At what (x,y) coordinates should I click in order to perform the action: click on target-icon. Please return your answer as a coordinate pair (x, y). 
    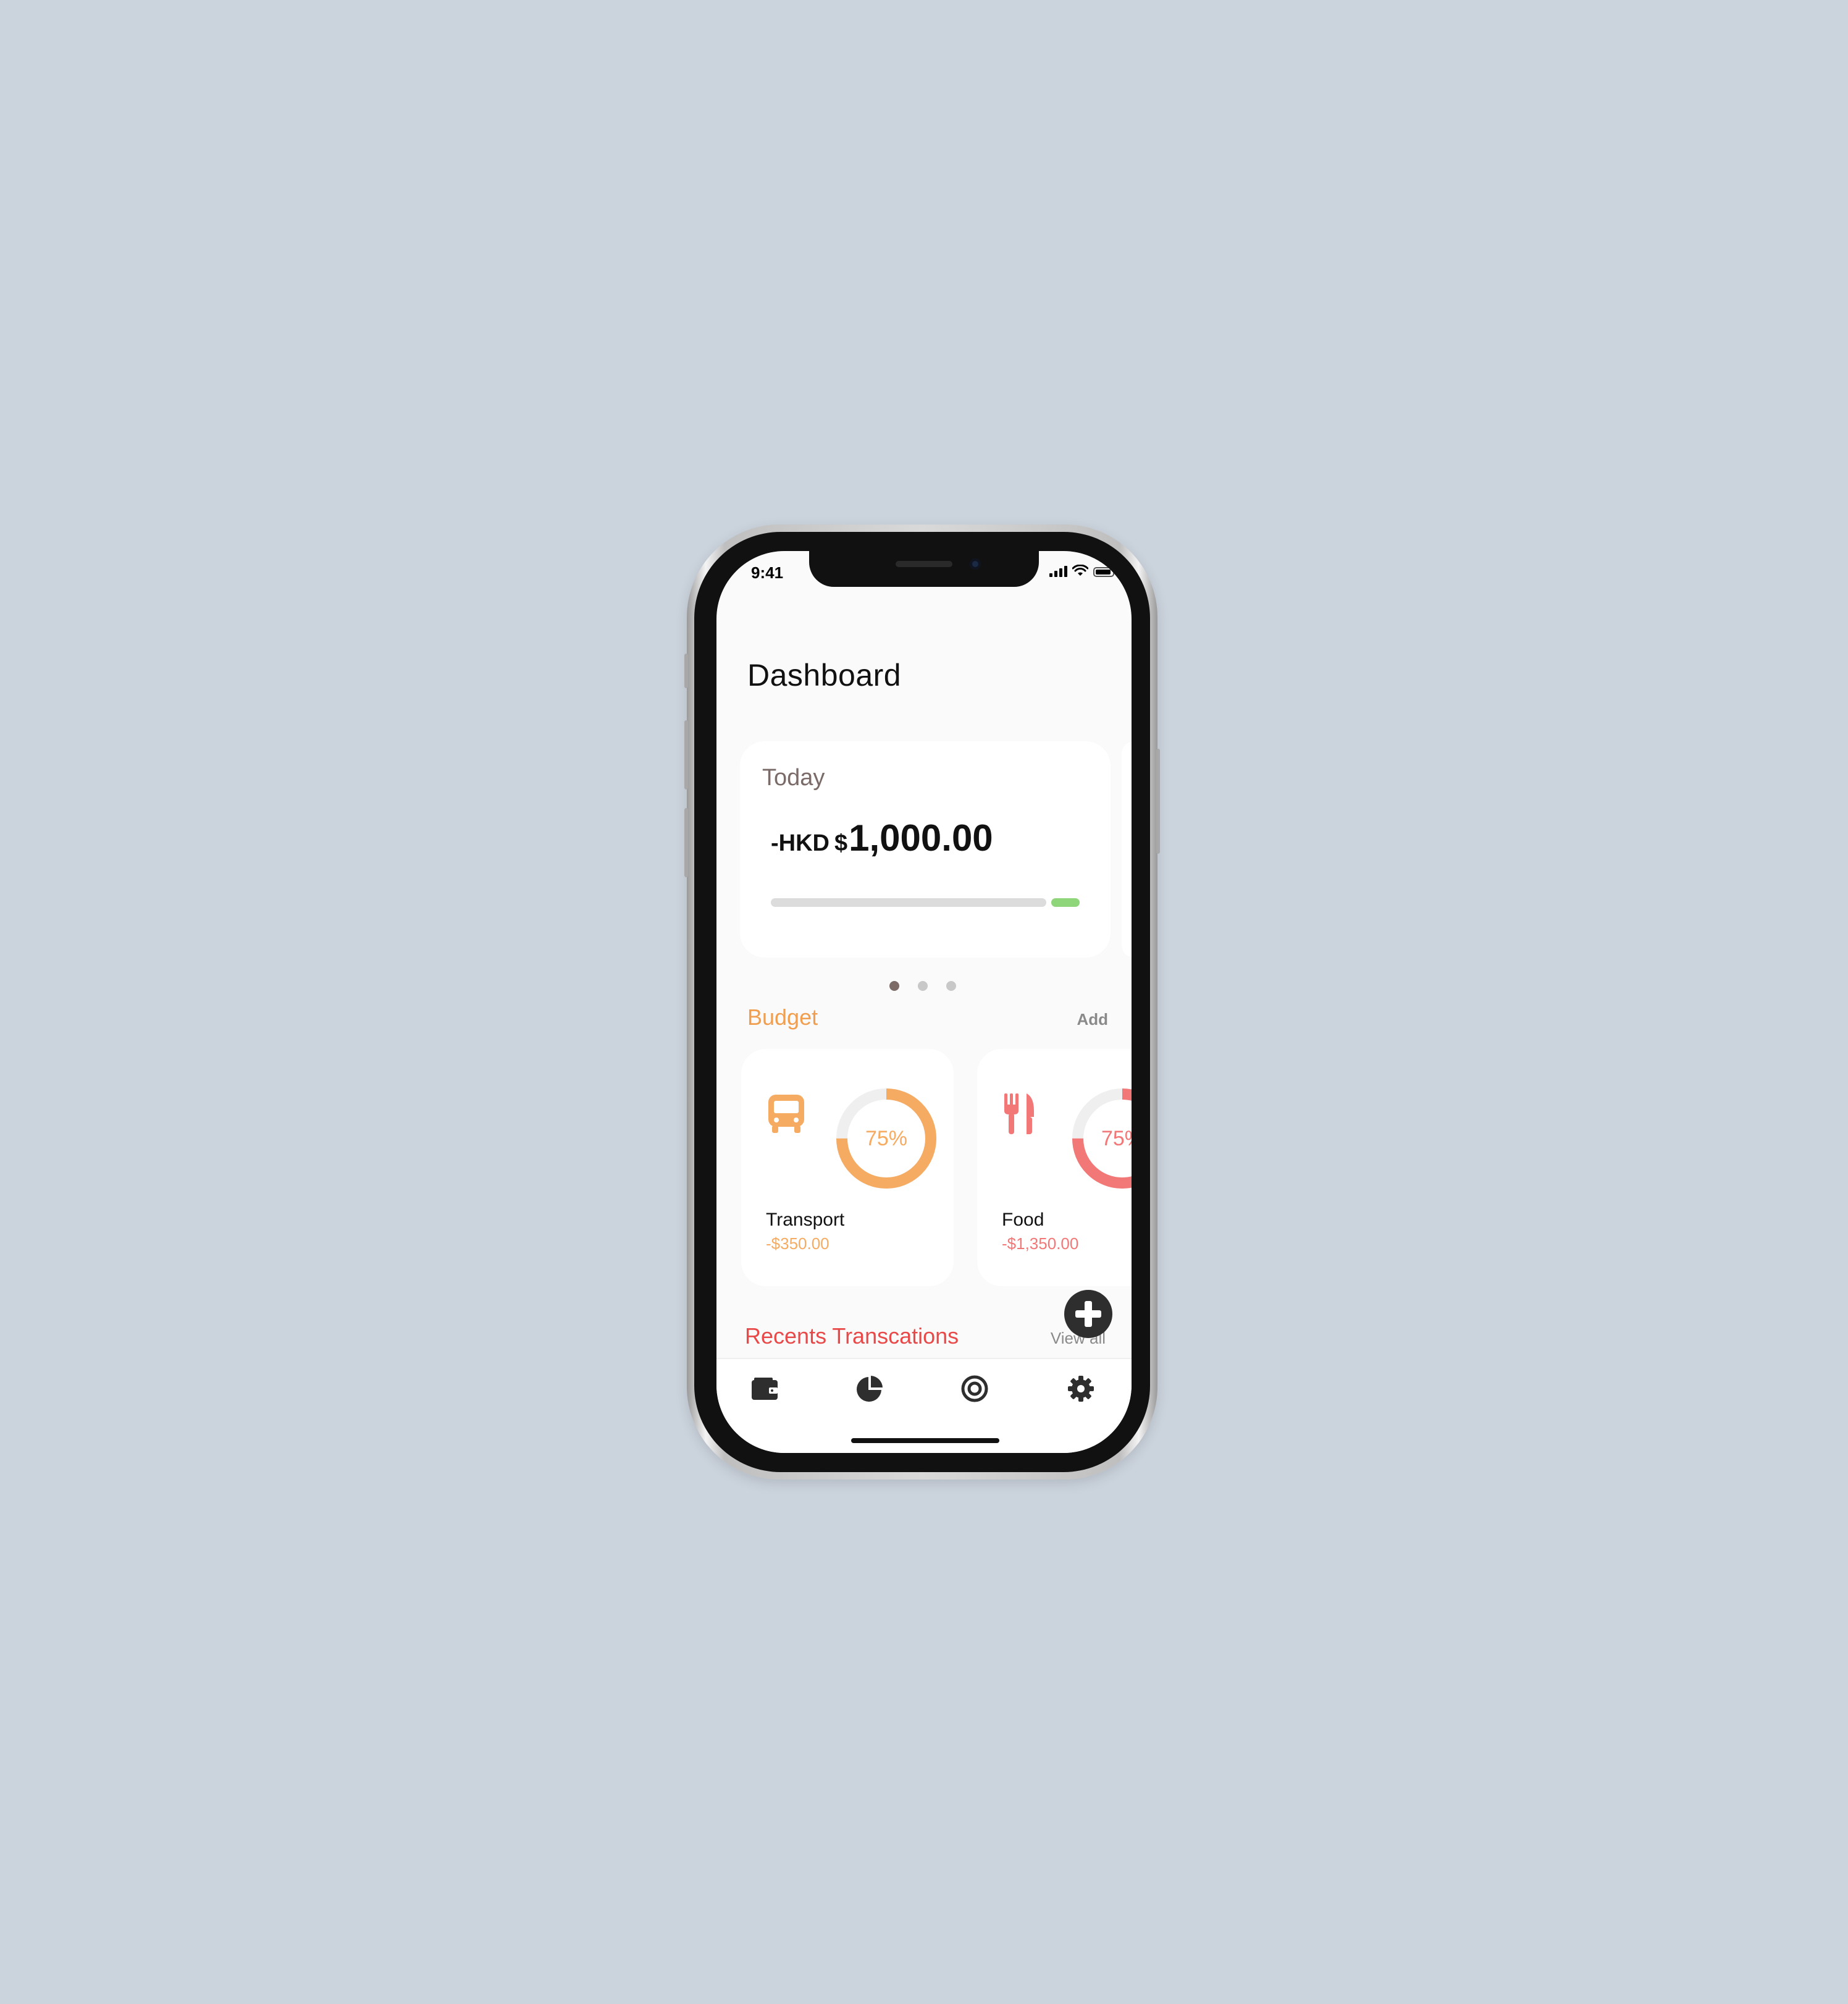
    Looking at the image, I should click on (975, 1388).